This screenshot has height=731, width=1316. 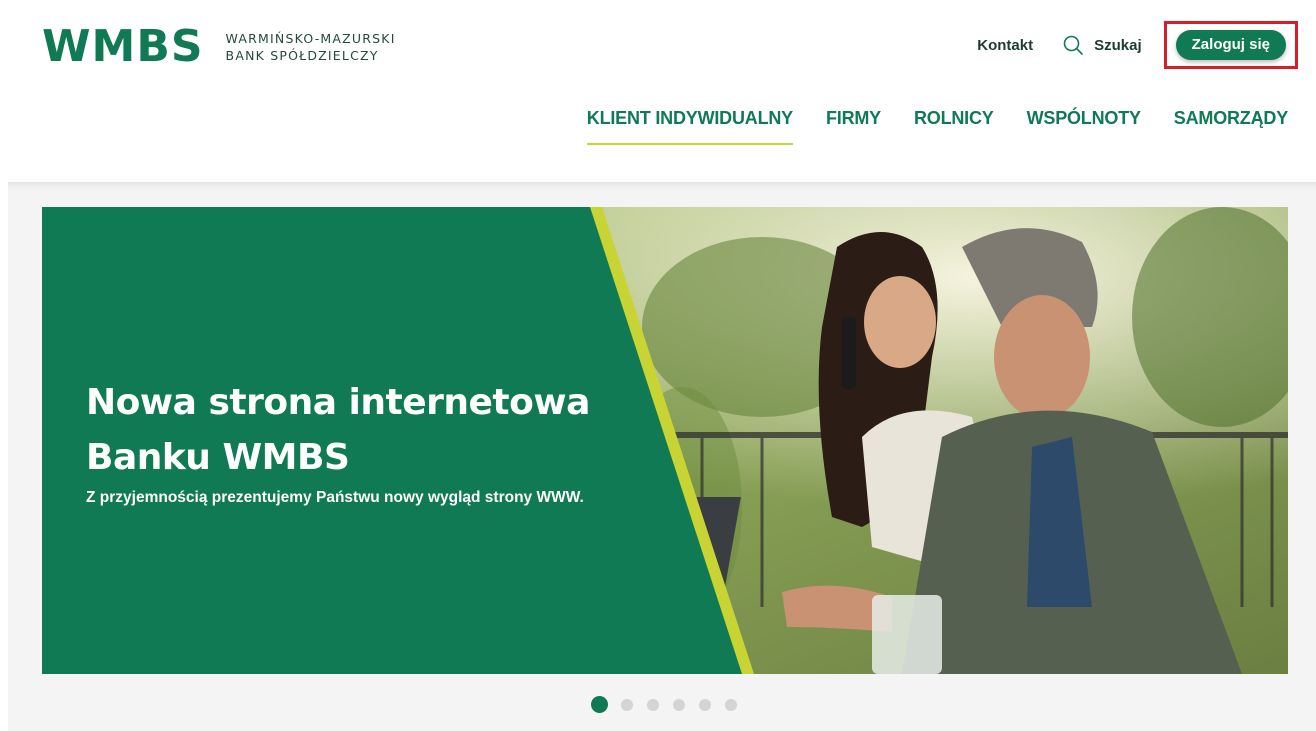 I want to click on hero-title: Nowa strona internetowa Banku WMBS, so click(x=366, y=430).